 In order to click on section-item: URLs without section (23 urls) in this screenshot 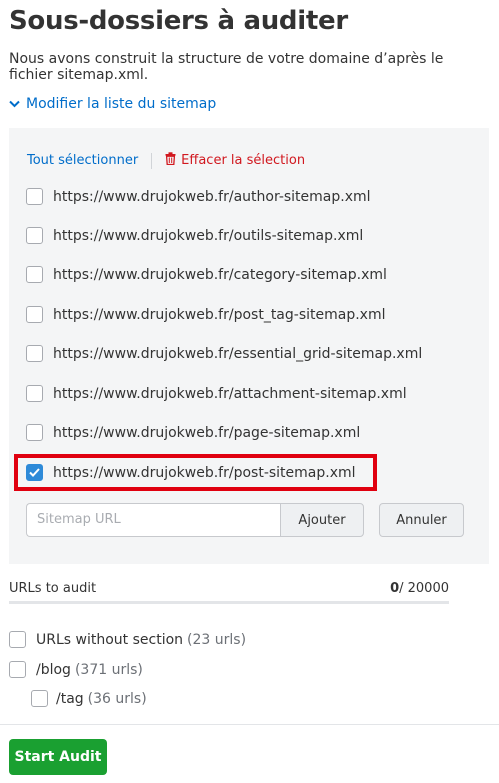, I will do `click(127, 639)`.